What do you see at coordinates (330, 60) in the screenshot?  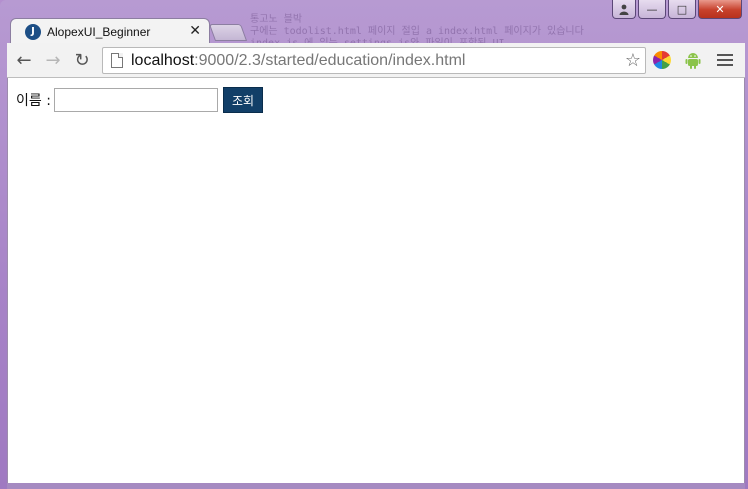 I see `url-path: :9000/2.3/started/education/index.html` at bounding box center [330, 60].